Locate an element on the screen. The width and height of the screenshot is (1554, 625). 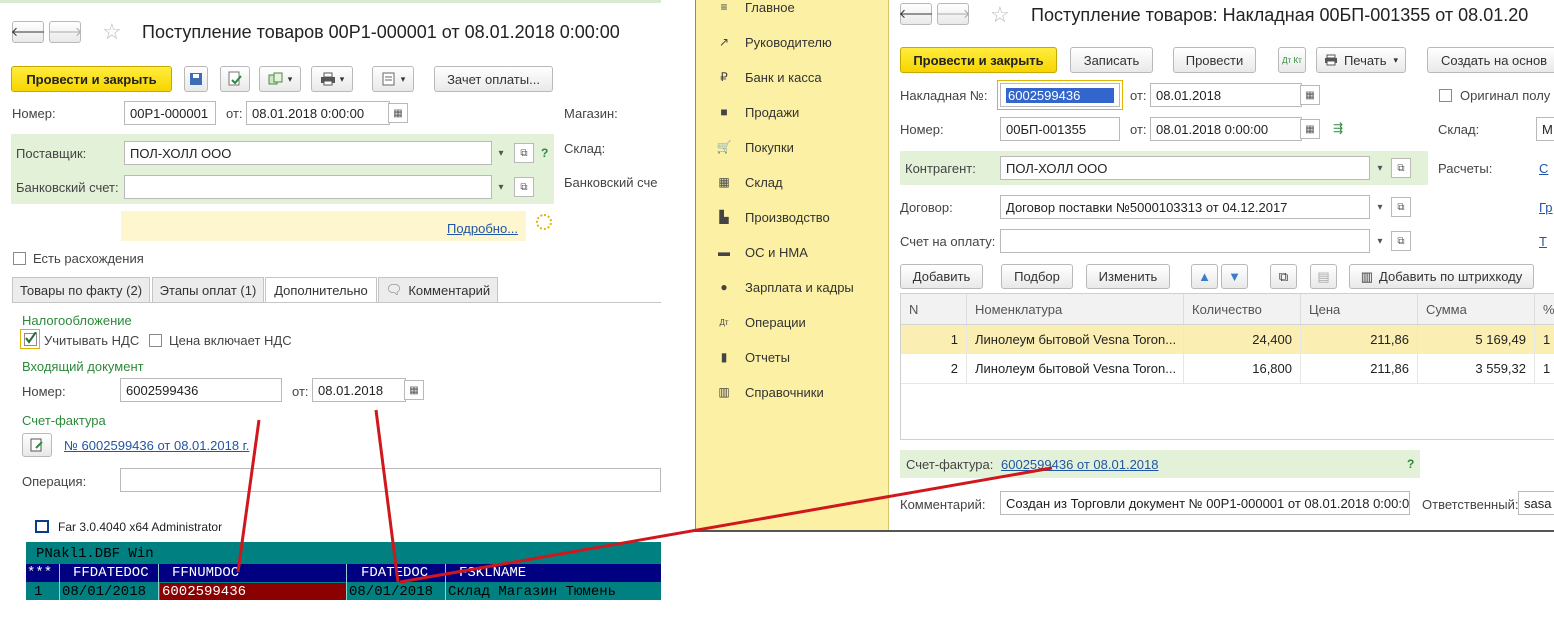
annotation-line-invoice is located at coordinates (726, 525).